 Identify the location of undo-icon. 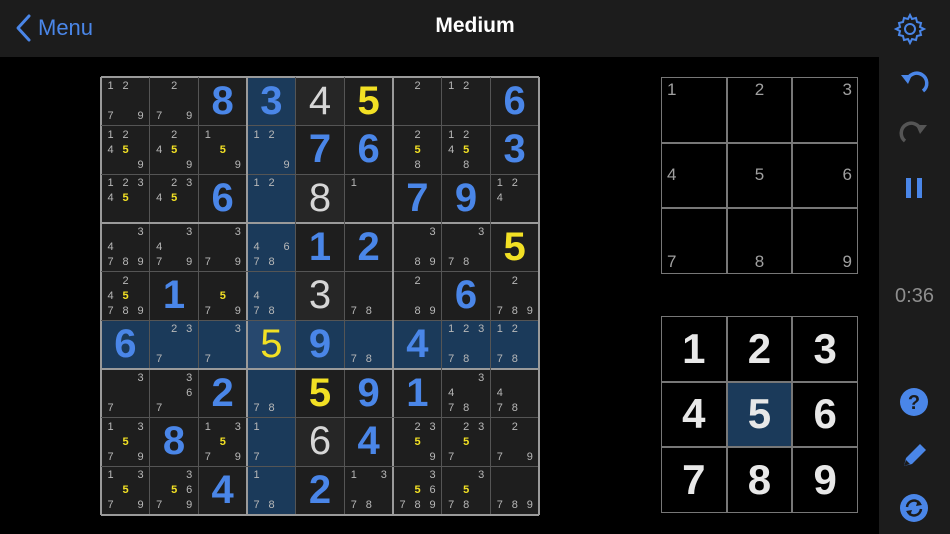
(914, 86).